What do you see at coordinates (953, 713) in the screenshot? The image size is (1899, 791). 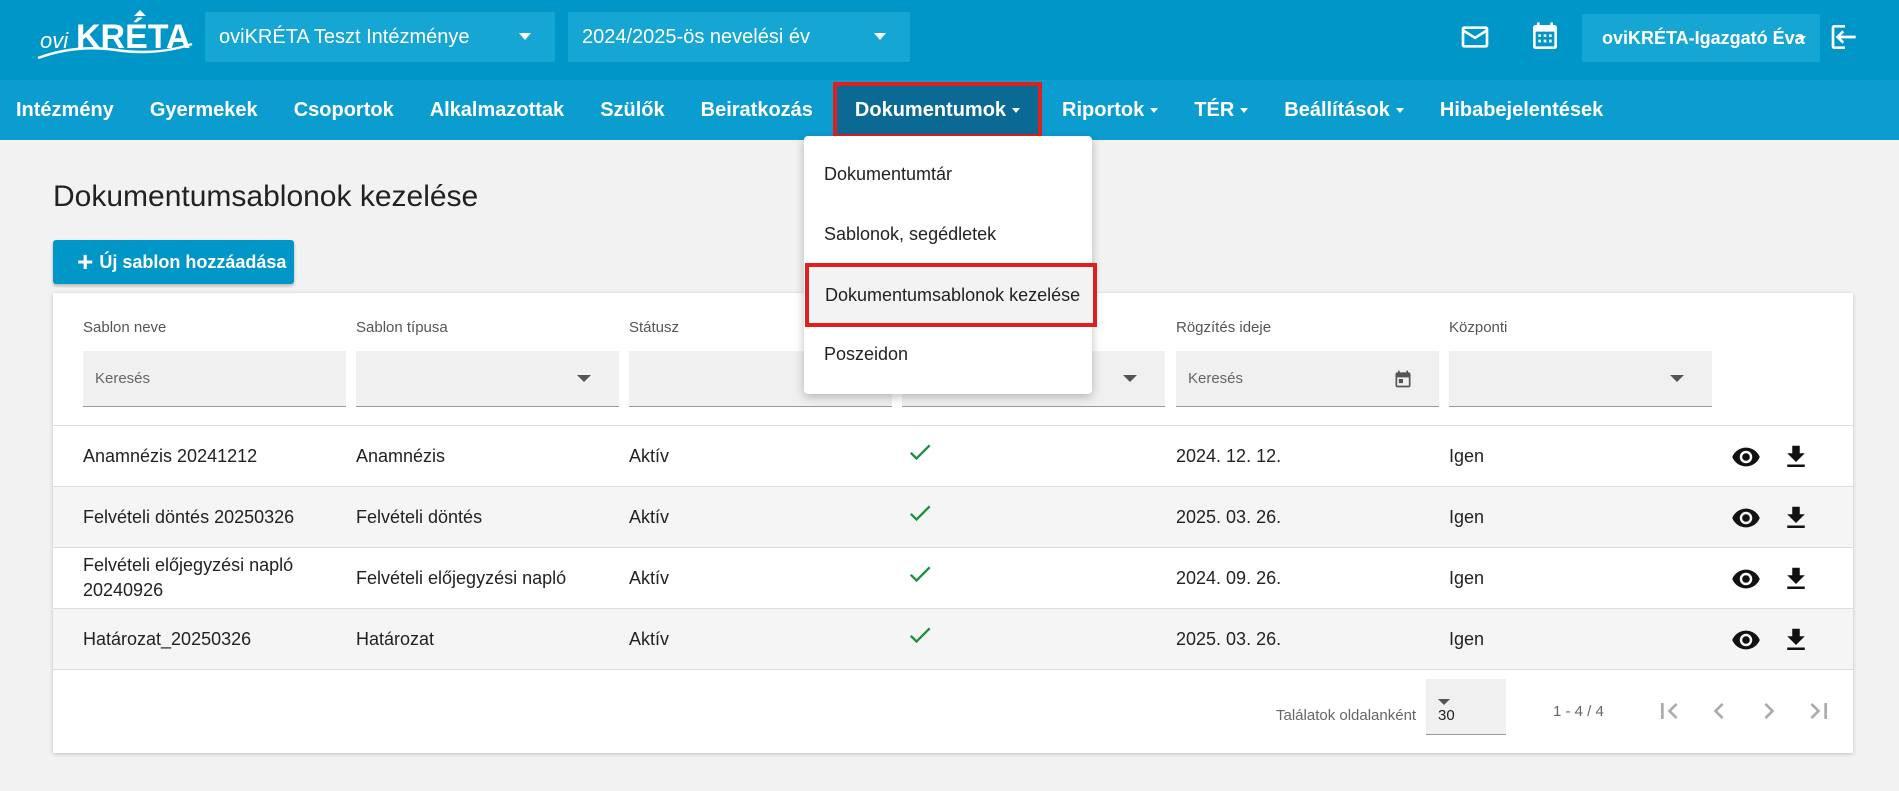 I see `pagination-bar: Találatok oldalanként 30 1 - 4 / 4` at bounding box center [953, 713].